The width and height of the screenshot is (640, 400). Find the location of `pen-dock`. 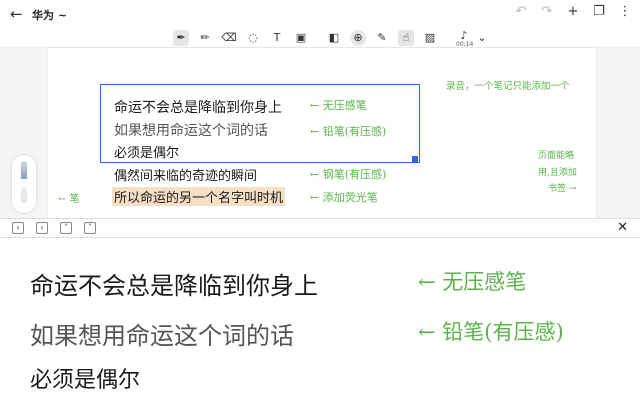

pen-dock is located at coordinates (24, 184).